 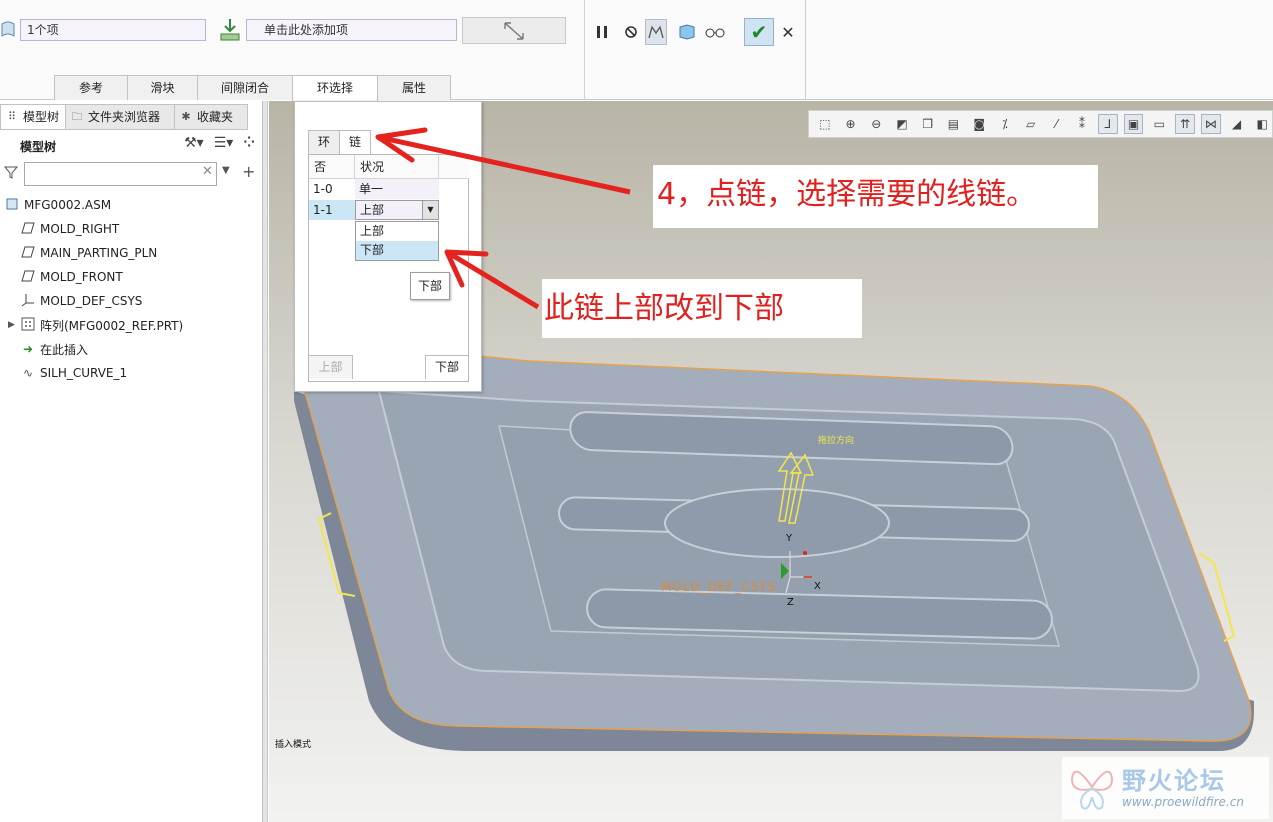 What do you see at coordinates (230, 30) in the screenshot?
I see `add-item-icon` at bounding box center [230, 30].